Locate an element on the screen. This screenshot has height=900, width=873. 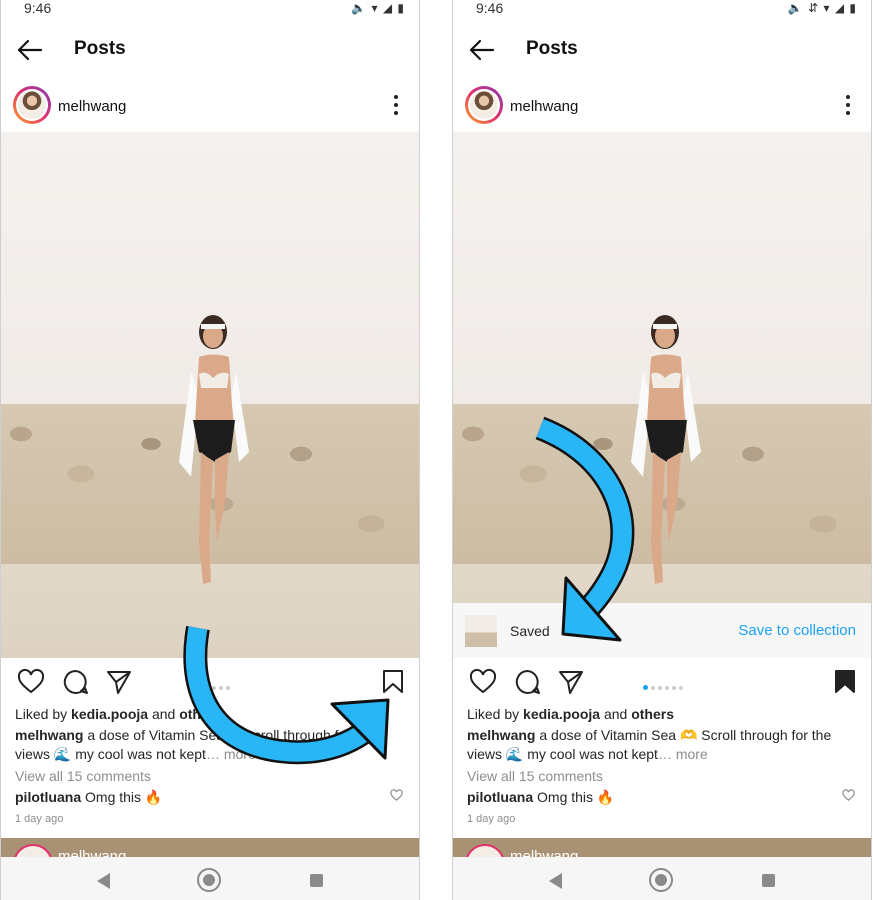
saved-thumbnail is located at coordinates (481, 631).